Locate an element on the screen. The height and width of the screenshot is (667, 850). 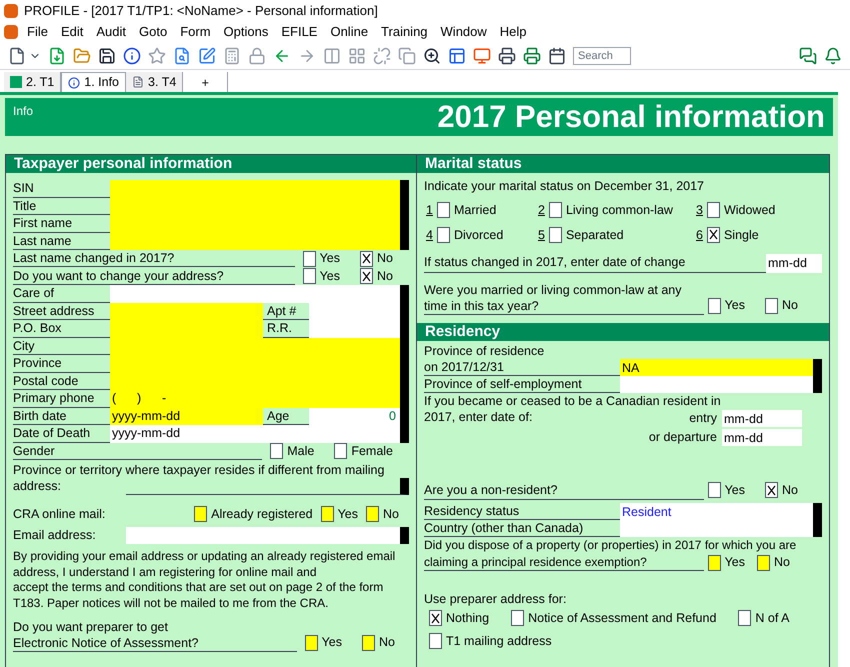
option-number: 3 is located at coordinates (699, 210).